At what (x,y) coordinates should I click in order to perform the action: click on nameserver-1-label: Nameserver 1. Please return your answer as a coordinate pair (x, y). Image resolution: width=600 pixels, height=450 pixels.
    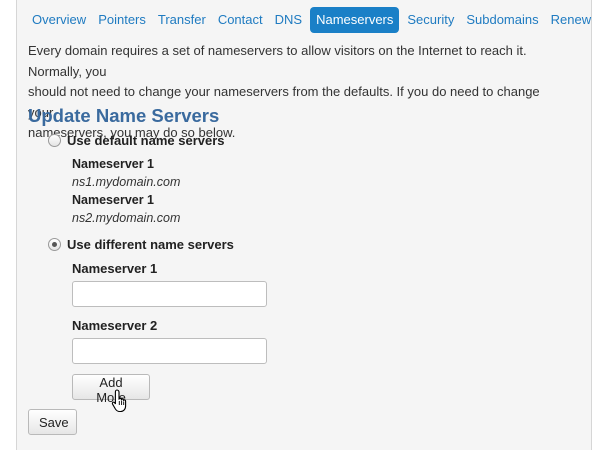
    Looking at the image, I should click on (115, 268).